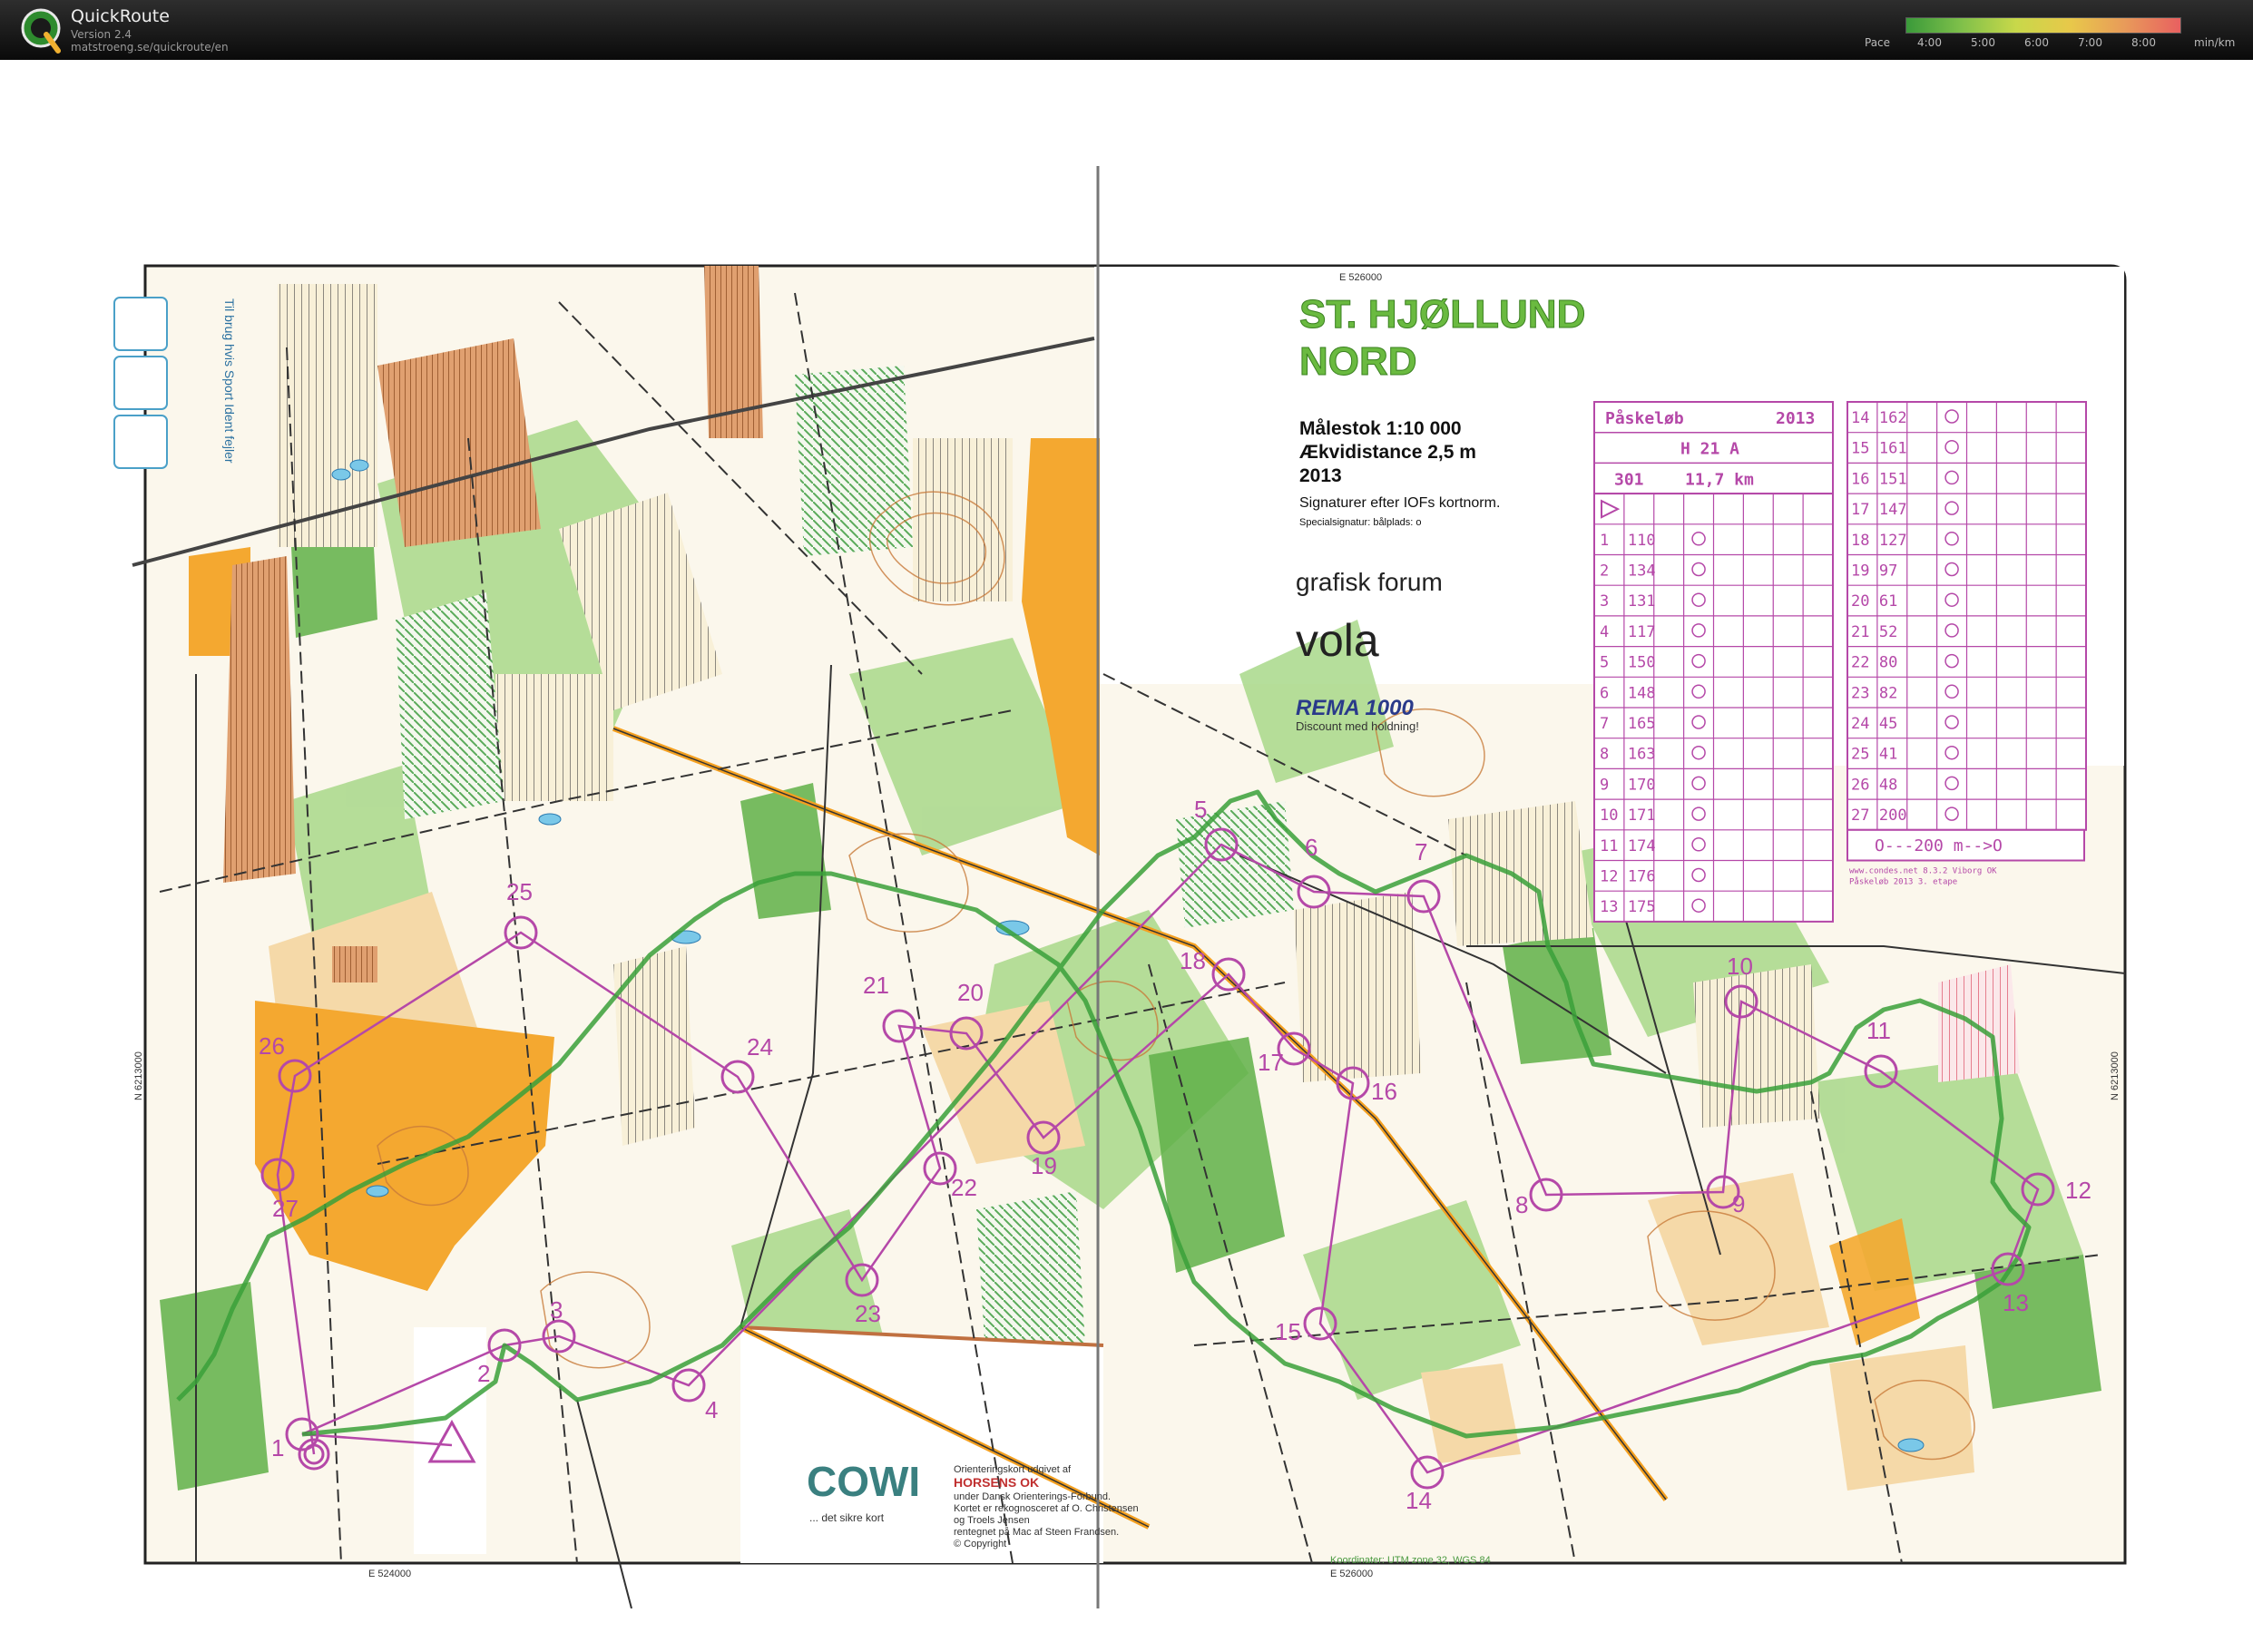 This screenshot has width=2253, height=1652. I want to click on control-number: 21, so click(876, 985).